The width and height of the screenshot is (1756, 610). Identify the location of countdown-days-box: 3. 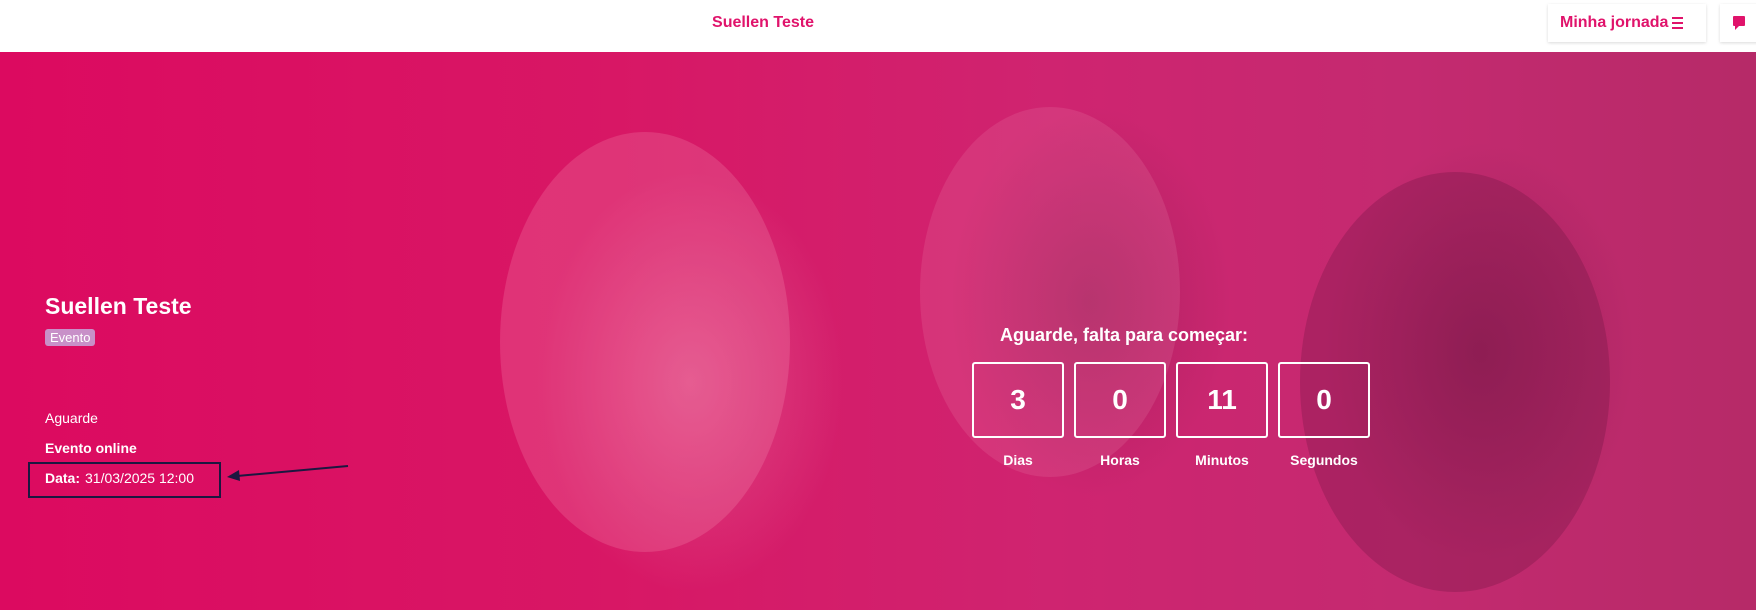
(1018, 400).